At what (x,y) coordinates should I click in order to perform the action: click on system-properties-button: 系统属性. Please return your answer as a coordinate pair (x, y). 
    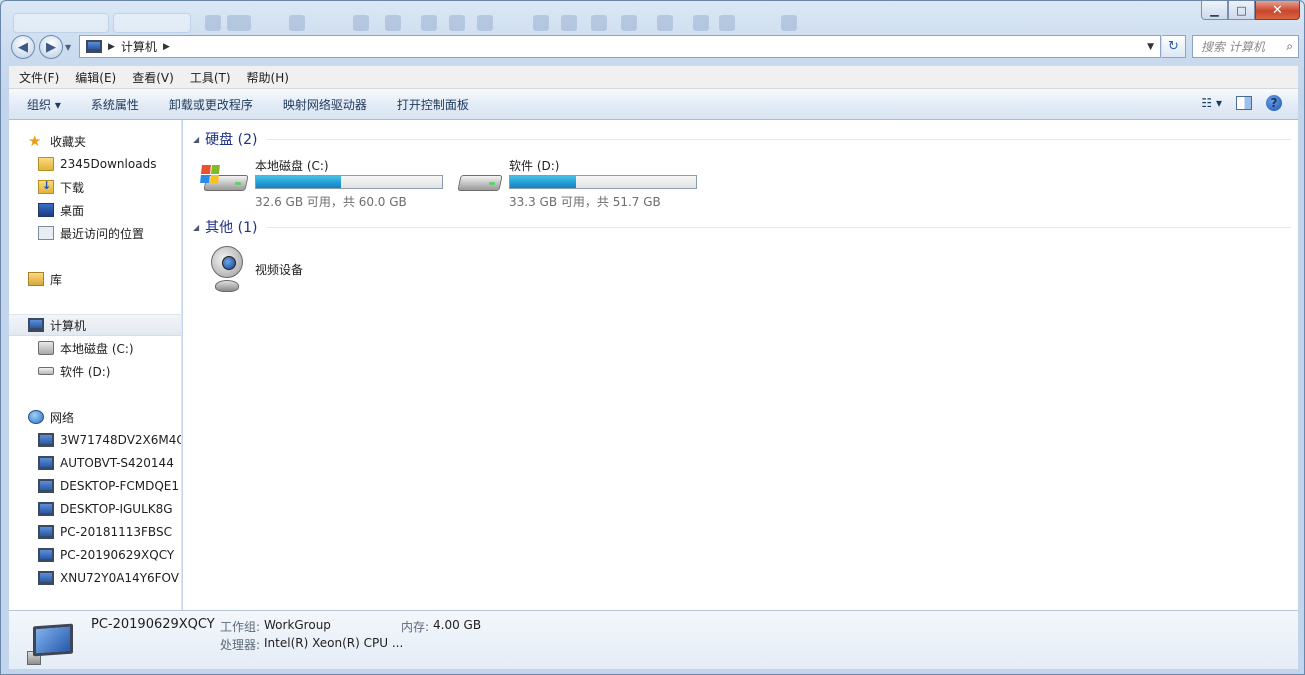
    Looking at the image, I should click on (115, 104).